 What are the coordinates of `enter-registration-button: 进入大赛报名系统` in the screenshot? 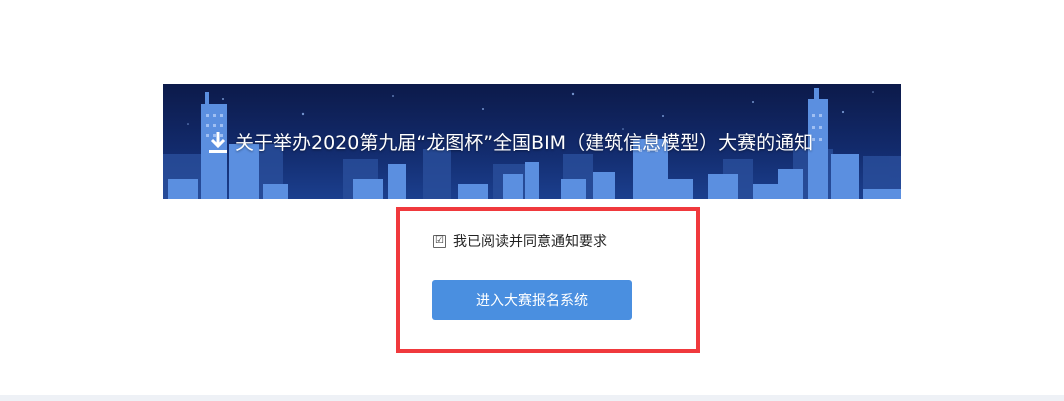 It's located at (532, 300).